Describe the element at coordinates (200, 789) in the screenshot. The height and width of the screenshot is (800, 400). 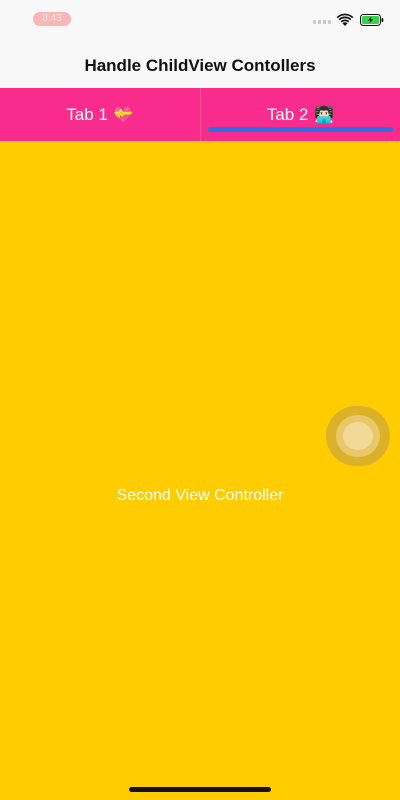
I see `home-indicator` at that location.